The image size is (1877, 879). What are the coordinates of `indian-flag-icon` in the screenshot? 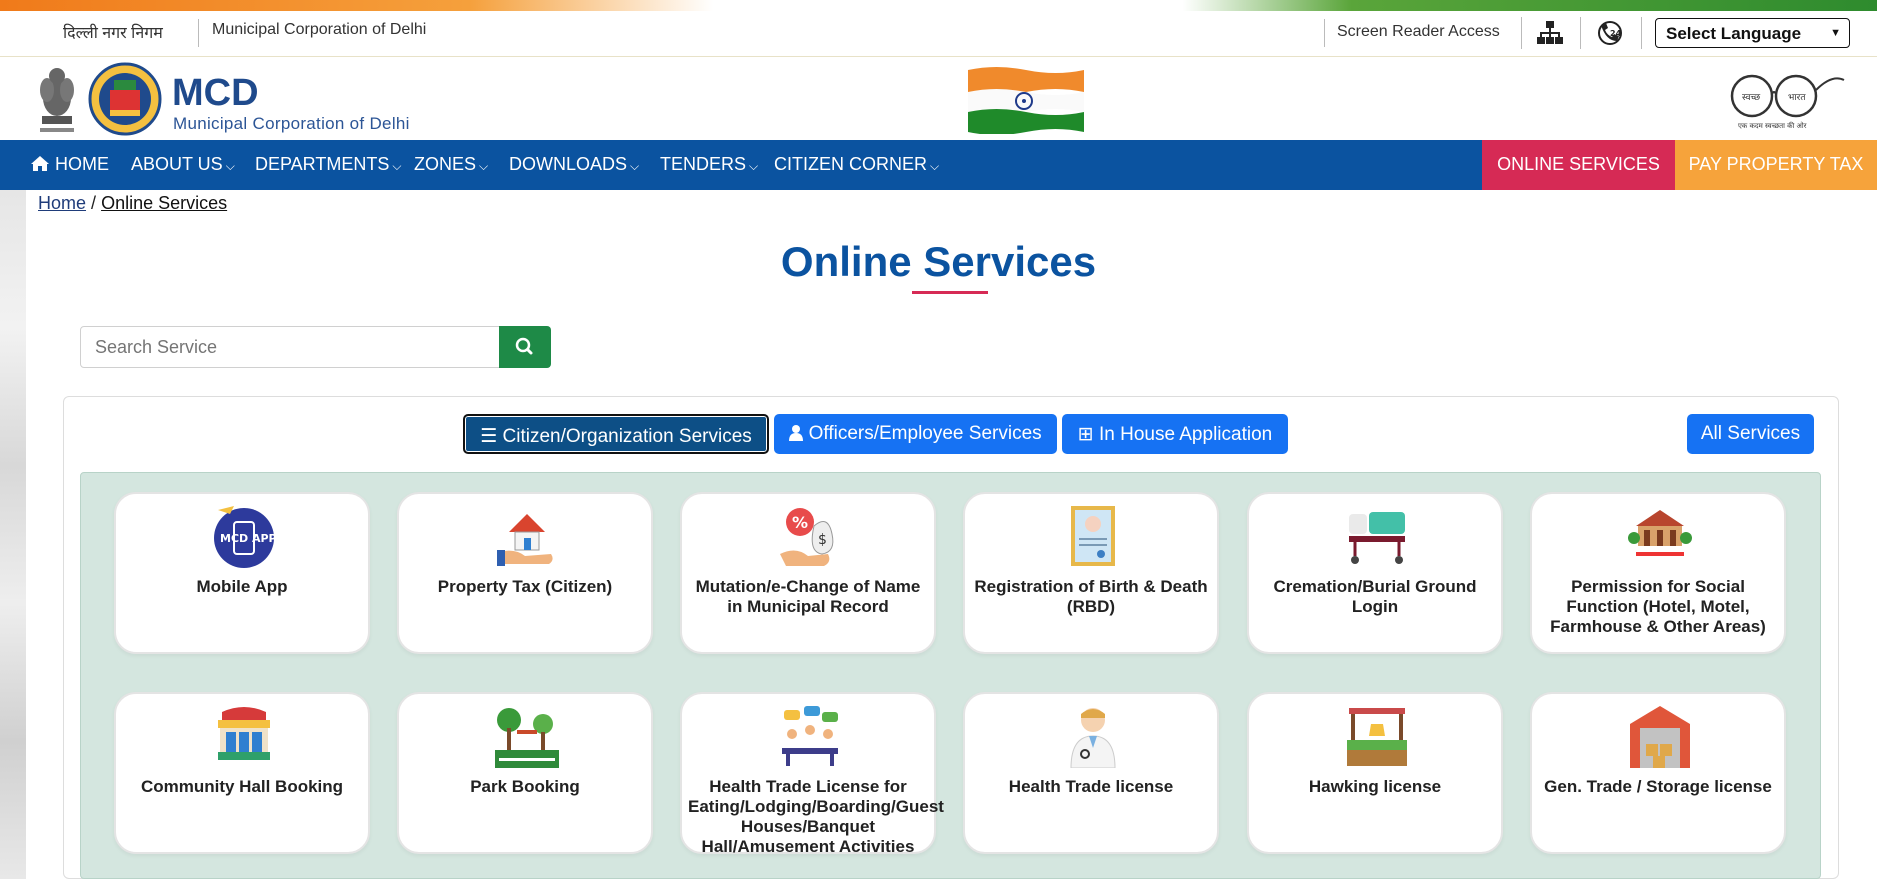 It's located at (1026, 100).